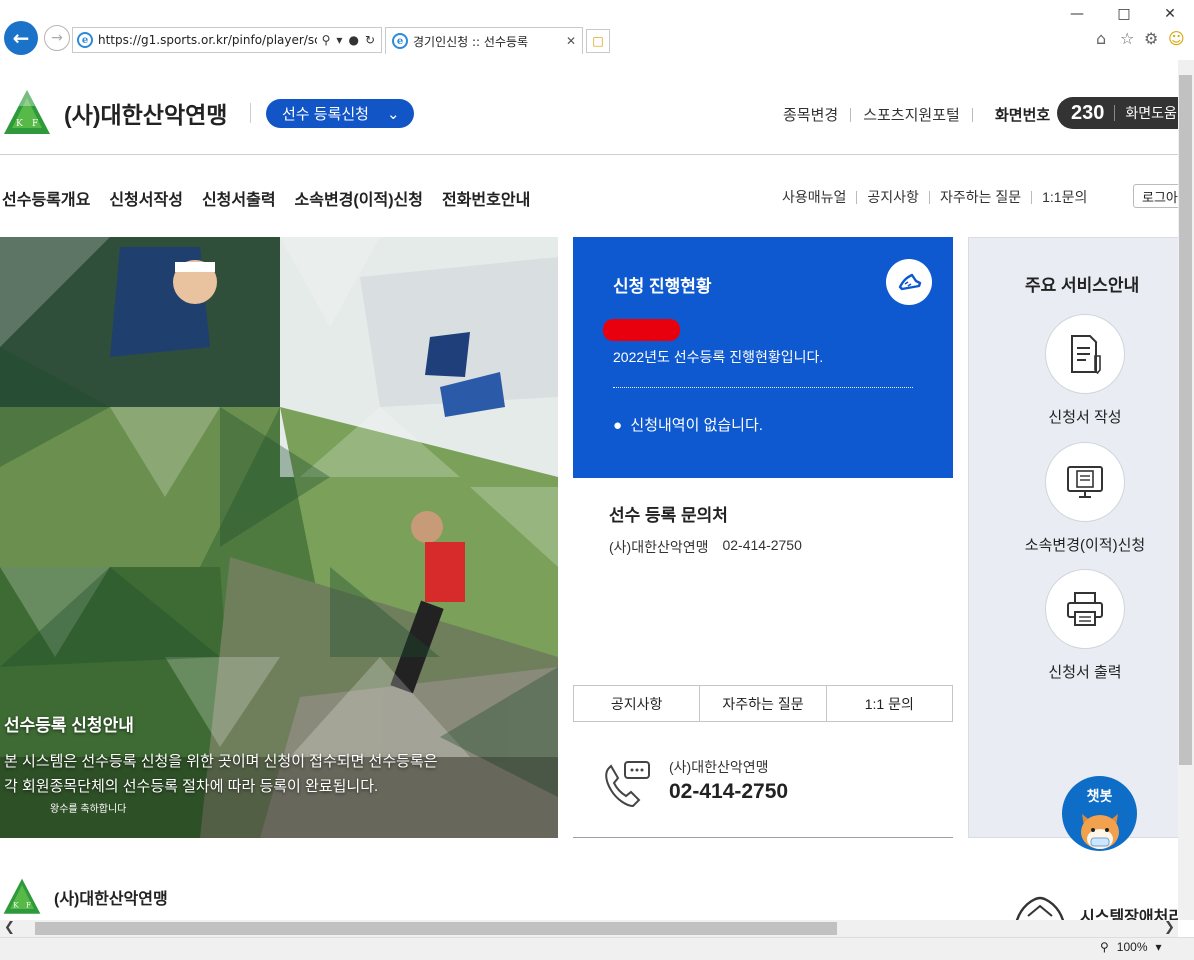 This screenshot has width=1194, height=960. I want to click on hero-title: 선수등록 신청안내, so click(69, 725).